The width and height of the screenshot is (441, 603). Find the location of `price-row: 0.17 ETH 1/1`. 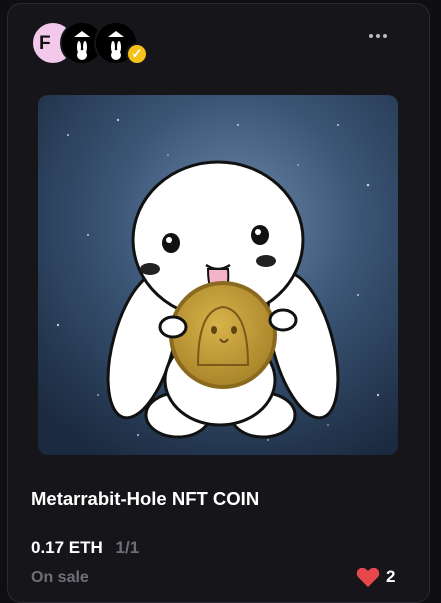

price-row: 0.17 ETH 1/1 is located at coordinates (85, 548).